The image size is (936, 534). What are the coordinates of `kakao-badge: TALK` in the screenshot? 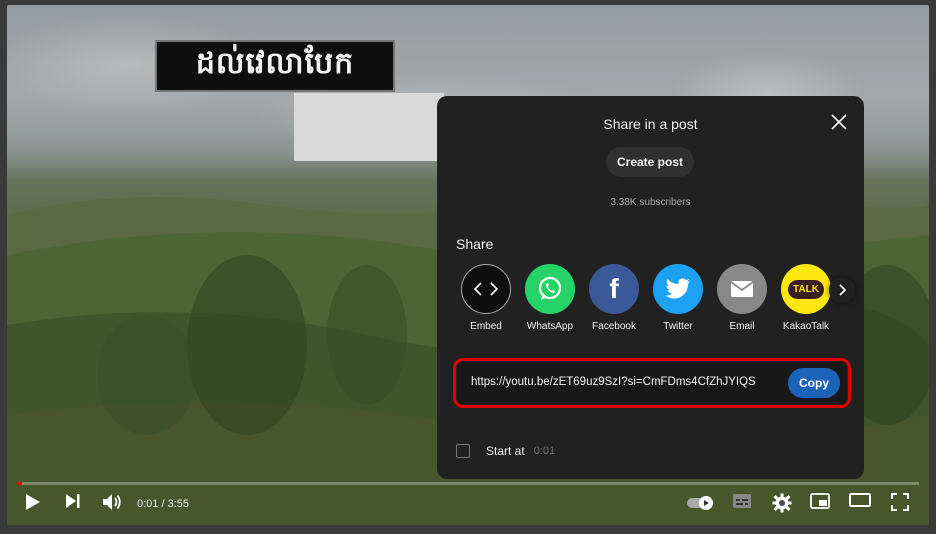 It's located at (806, 289).